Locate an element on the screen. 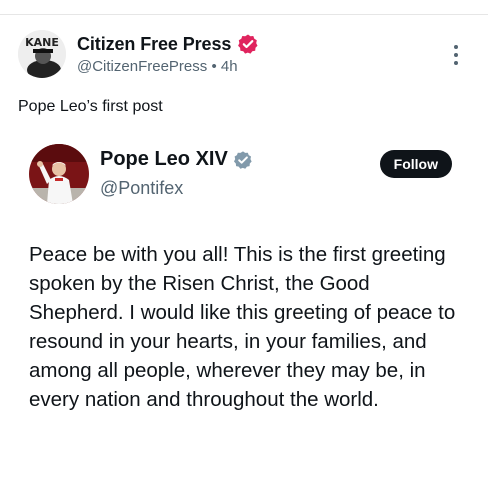 The image size is (488, 500). quote-author-handle: @Pontifex is located at coordinates (141, 188).